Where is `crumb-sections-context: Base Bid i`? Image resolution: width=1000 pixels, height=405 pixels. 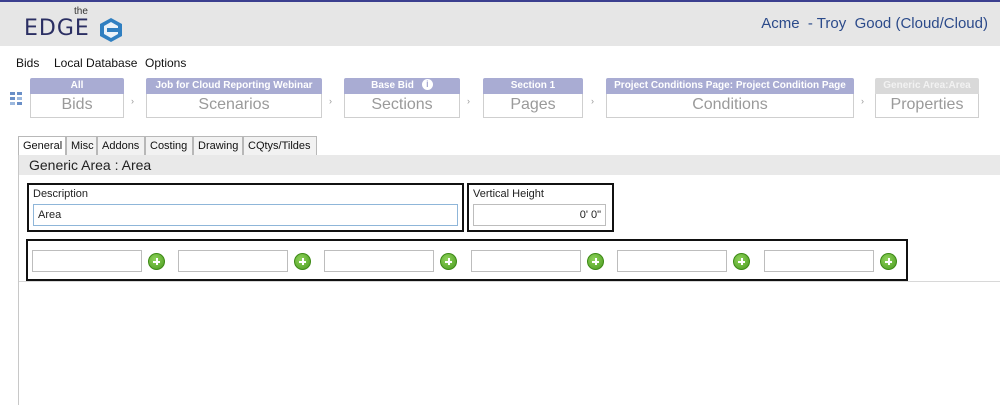 crumb-sections-context: Base Bid i is located at coordinates (402, 86).